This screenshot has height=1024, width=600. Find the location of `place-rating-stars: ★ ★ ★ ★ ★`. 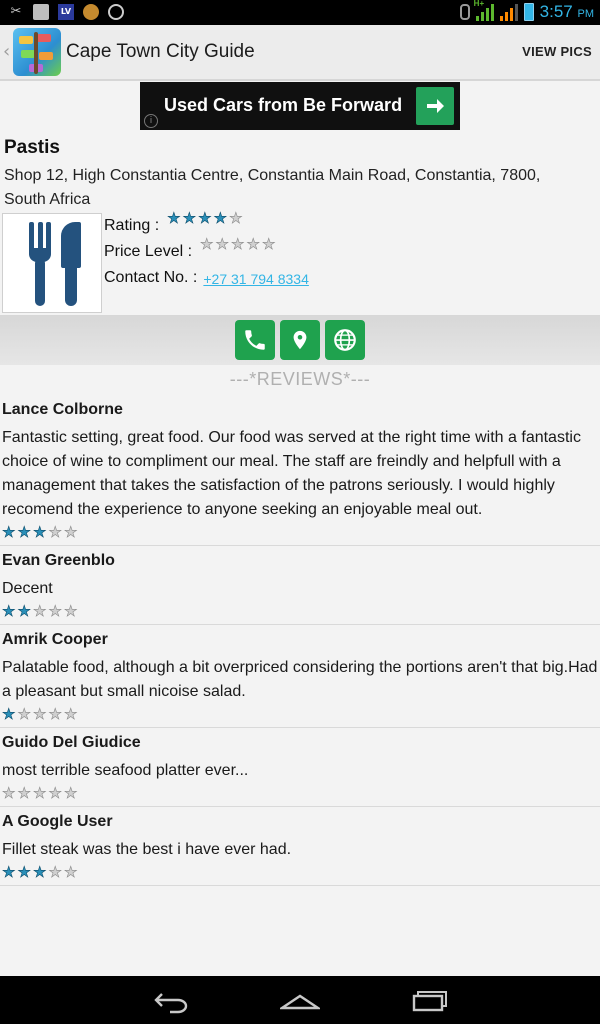

place-rating-stars: ★ ★ ★ ★ ★ is located at coordinates (206, 218).